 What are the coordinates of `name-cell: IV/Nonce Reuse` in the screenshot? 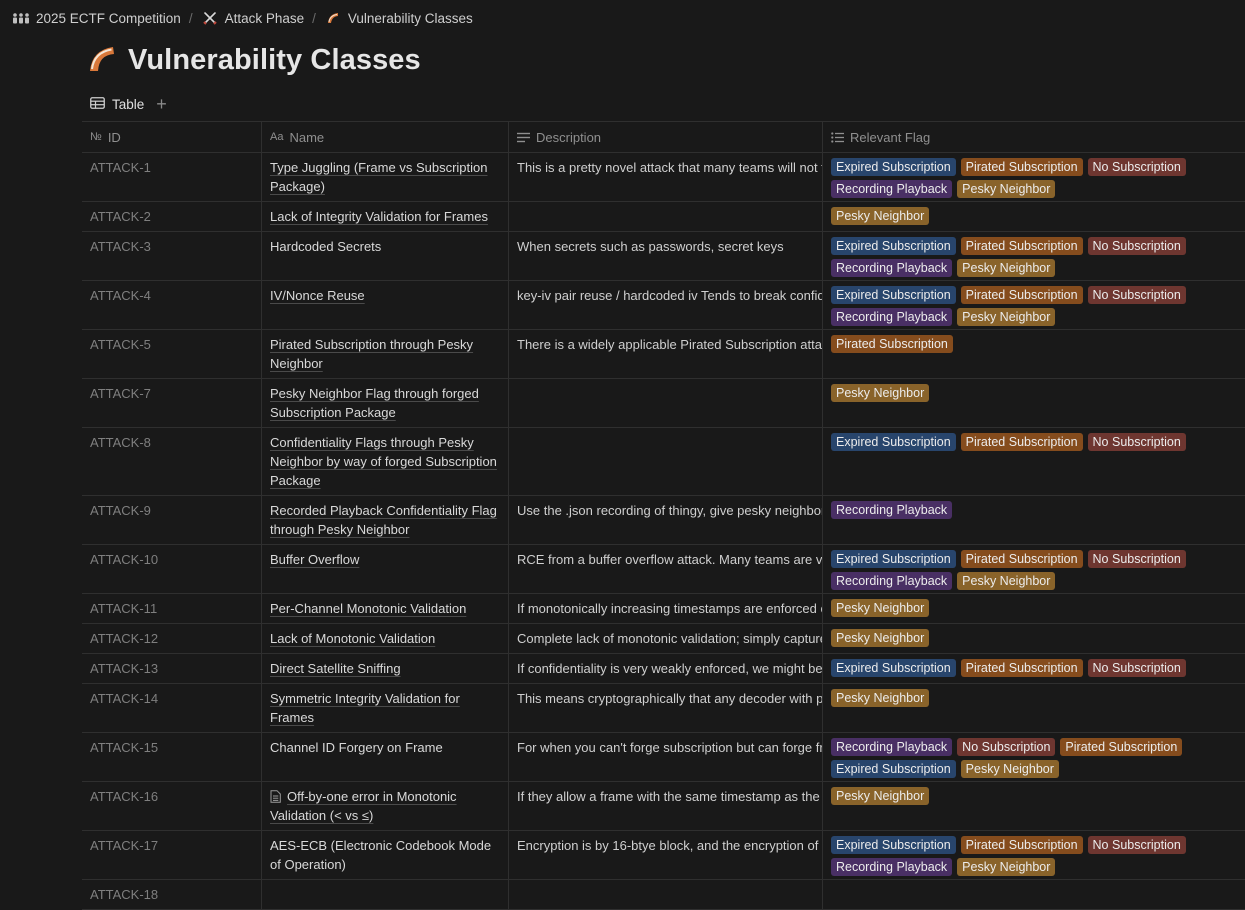 It's located at (385, 305).